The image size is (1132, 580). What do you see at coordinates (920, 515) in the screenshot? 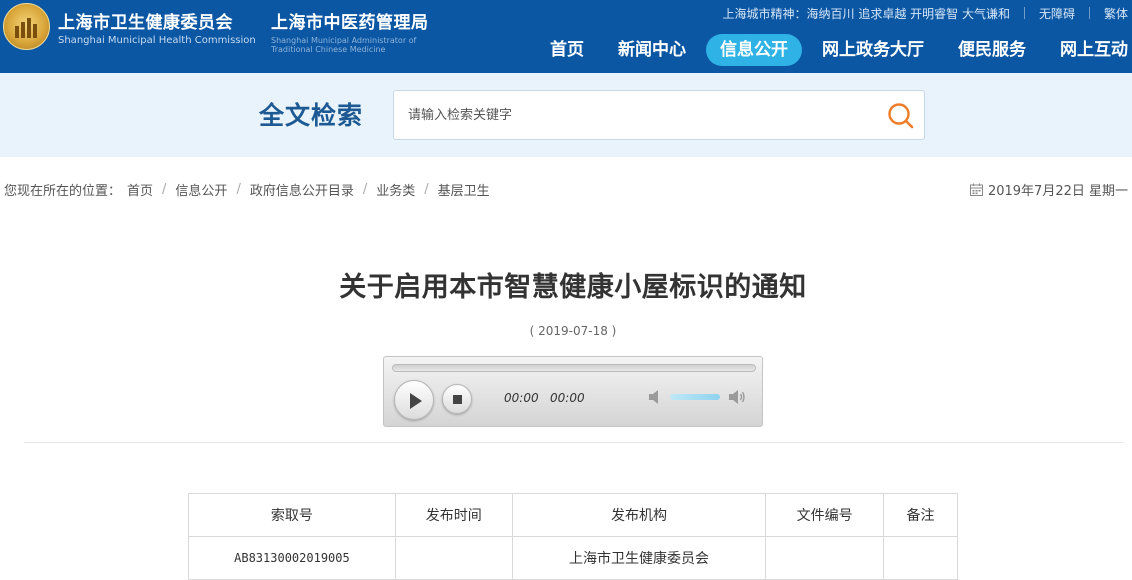
I see `header-remarks: 备注` at bounding box center [920, 515].